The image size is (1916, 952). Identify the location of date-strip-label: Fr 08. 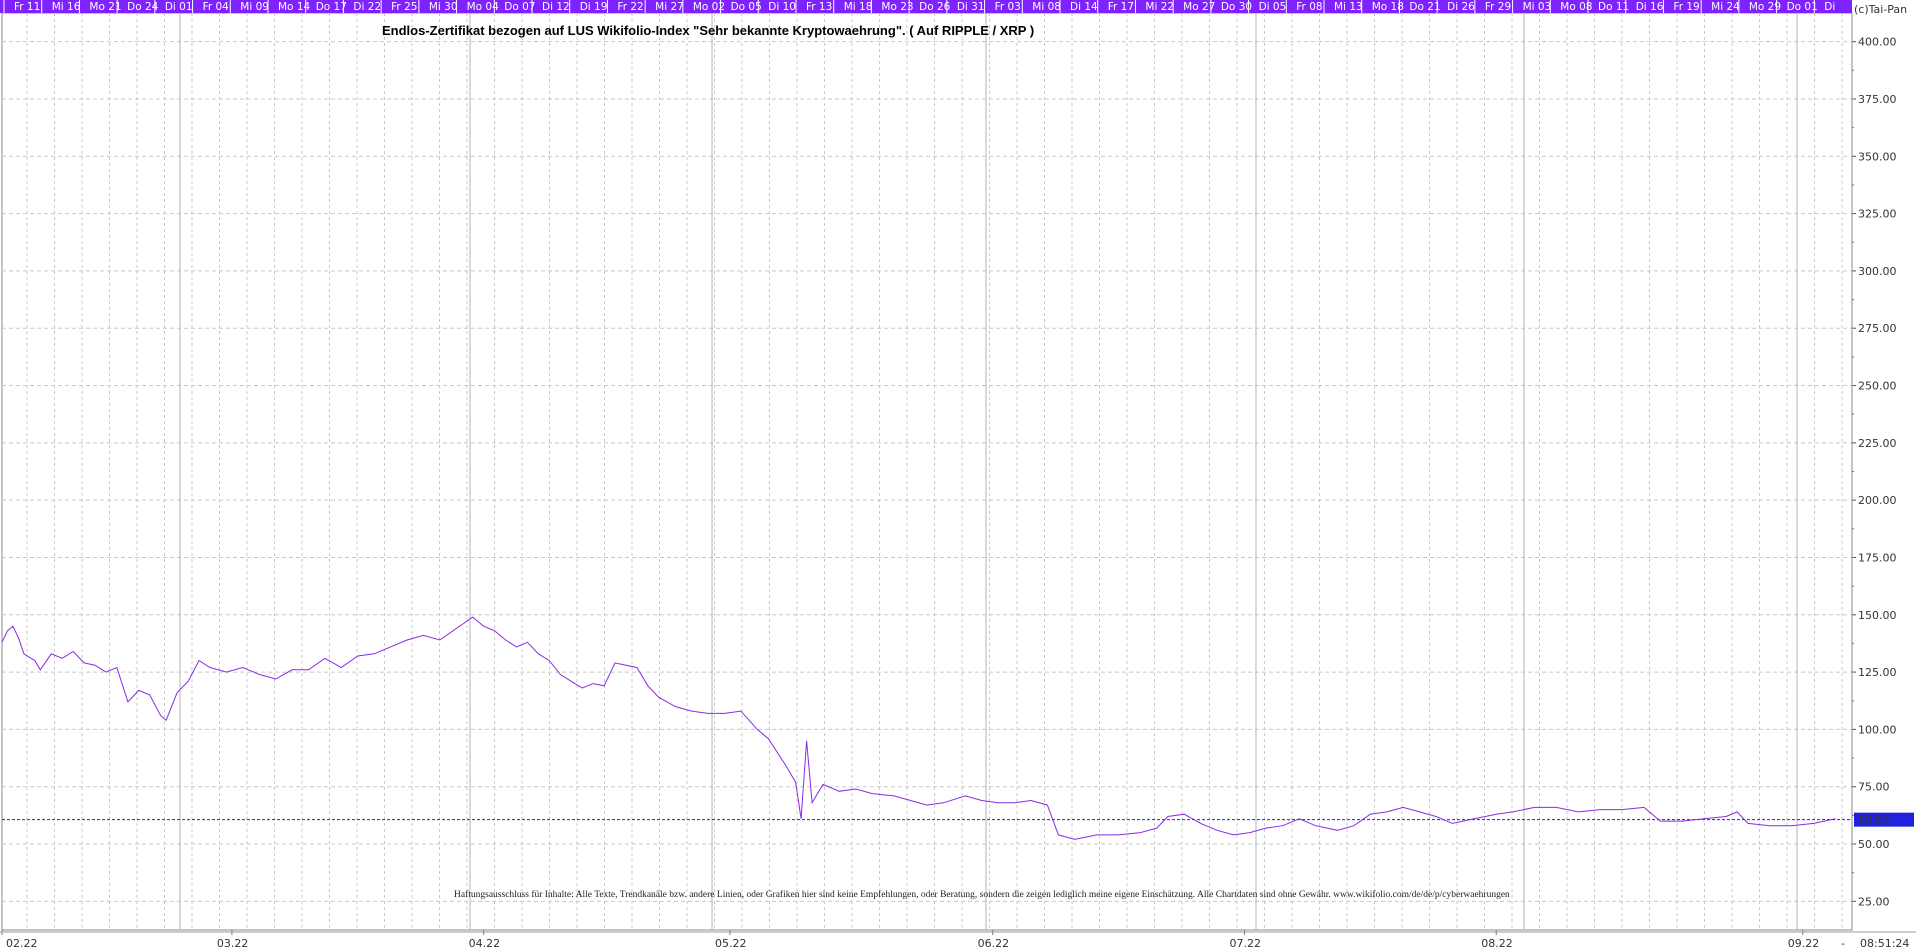
(1309, 7).